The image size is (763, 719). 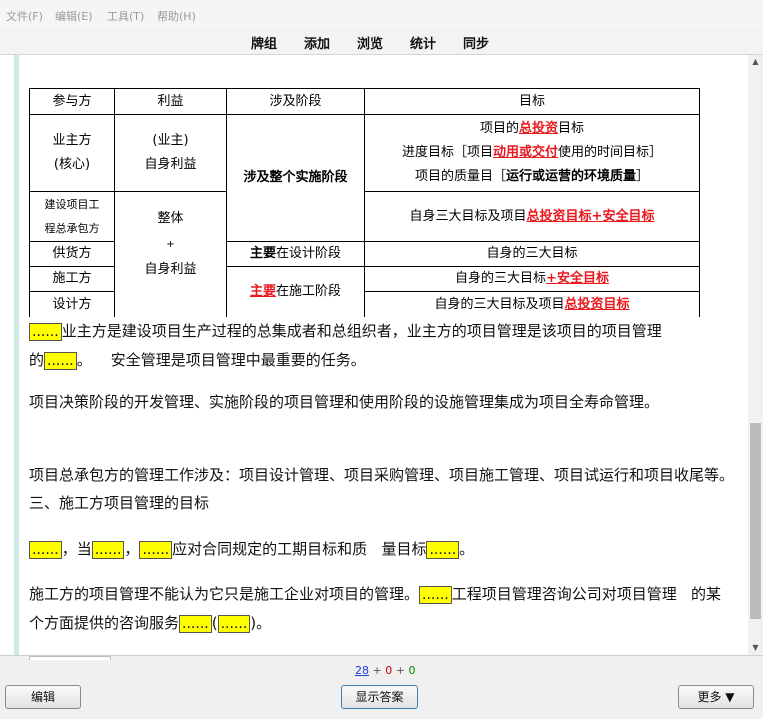 What do you see at coordinates (755, 355) in the screenshot?
I see `vertical-scrollbar: ▲ ▼` at bounding box center [755, 355].